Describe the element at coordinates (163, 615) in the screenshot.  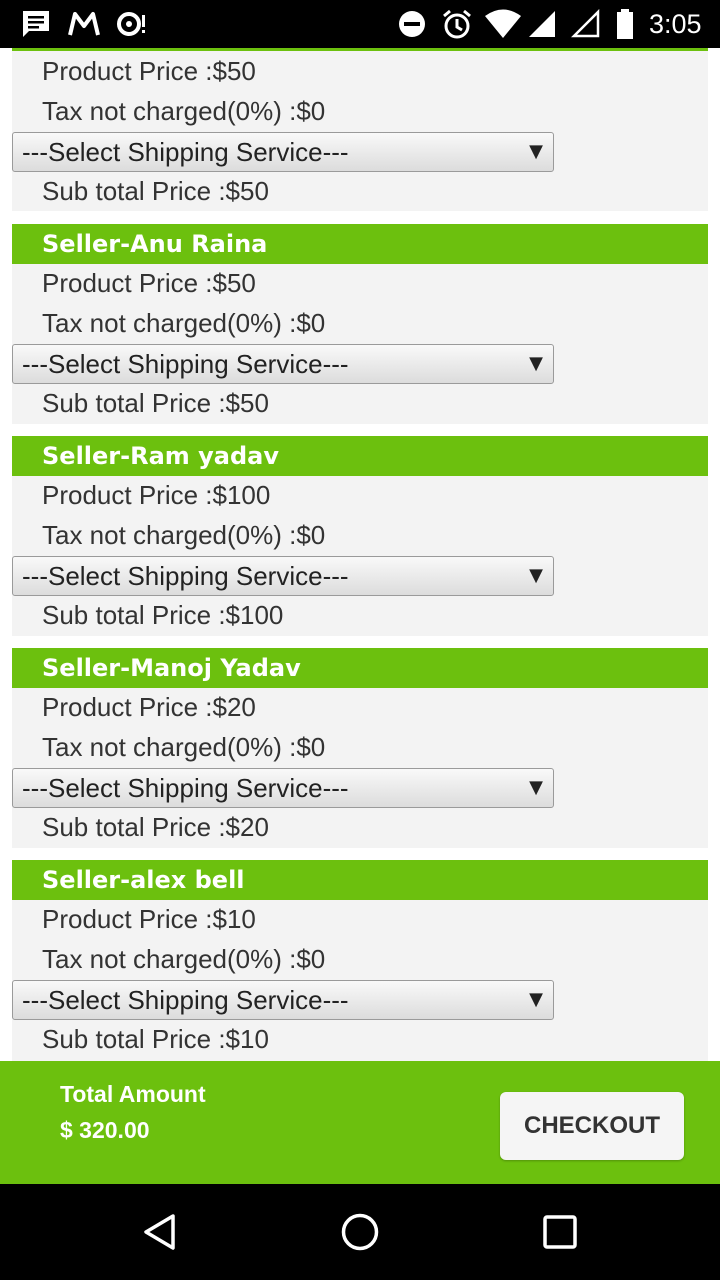
I see `subtotal-price: Sub total Price :$100` at that location.